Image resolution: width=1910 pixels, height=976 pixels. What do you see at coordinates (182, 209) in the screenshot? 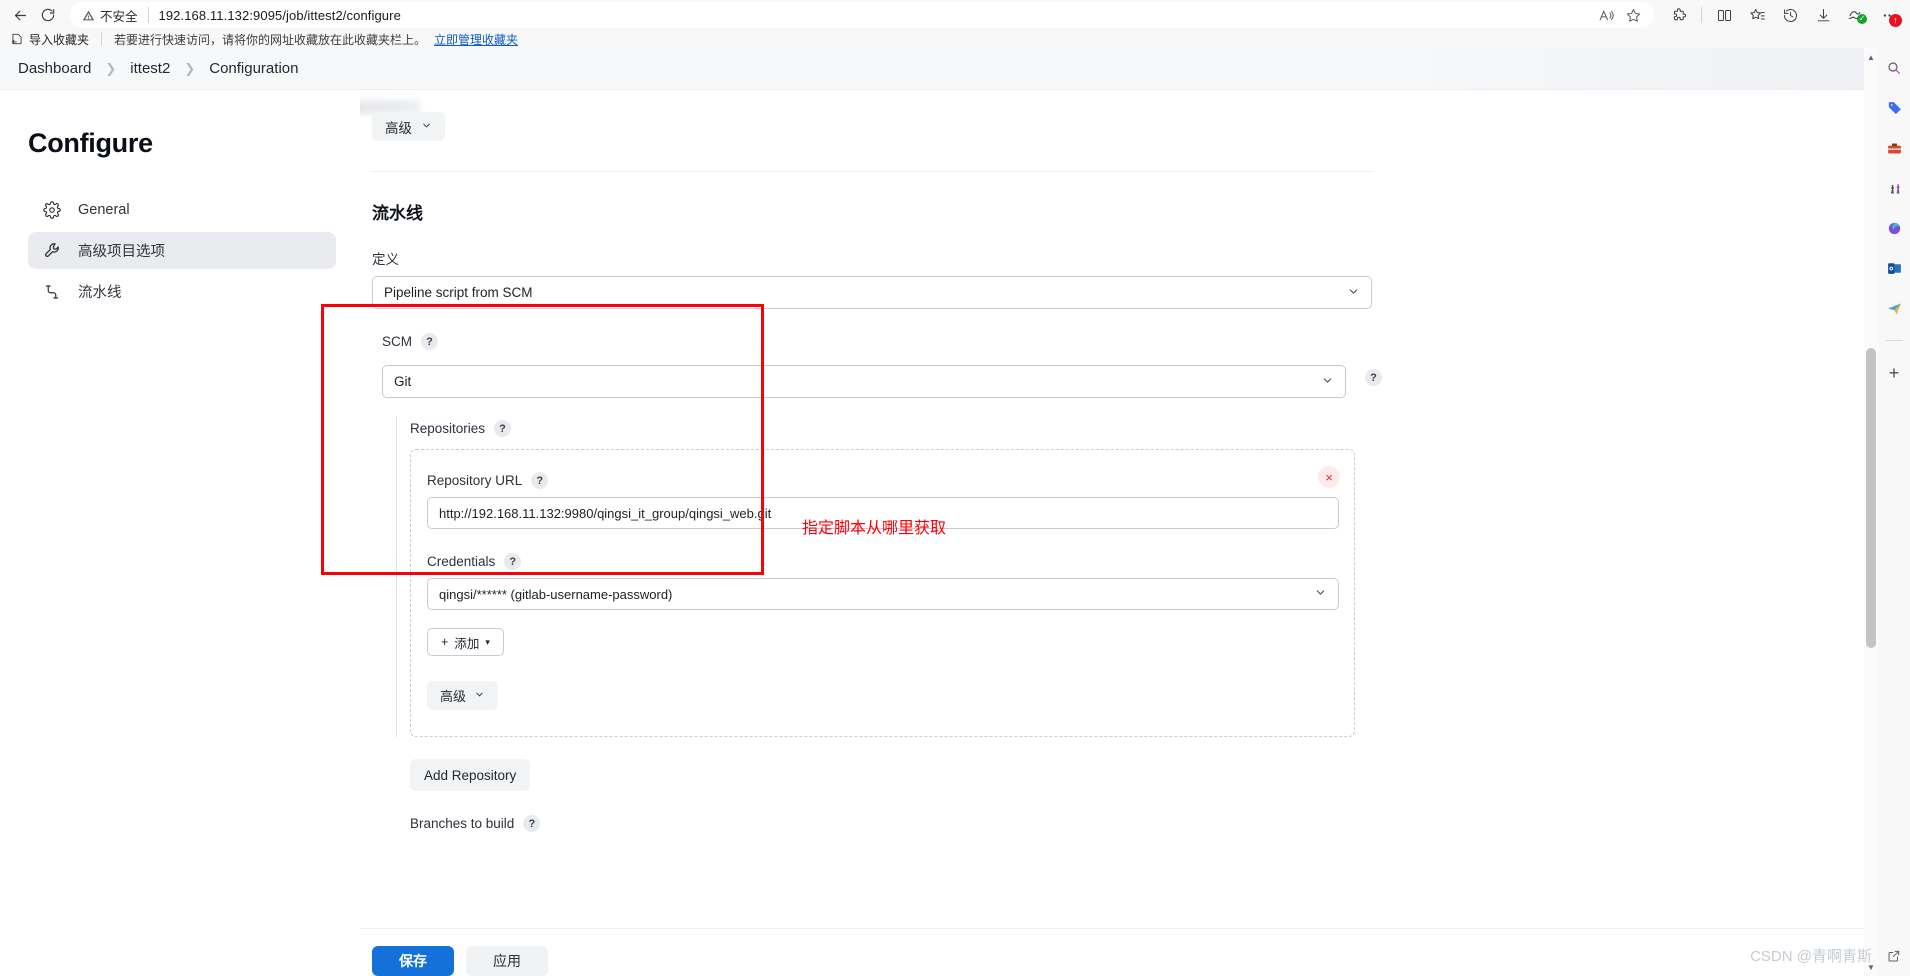
I see `sidebar-item-general: General` at bounding box center [182, 209].